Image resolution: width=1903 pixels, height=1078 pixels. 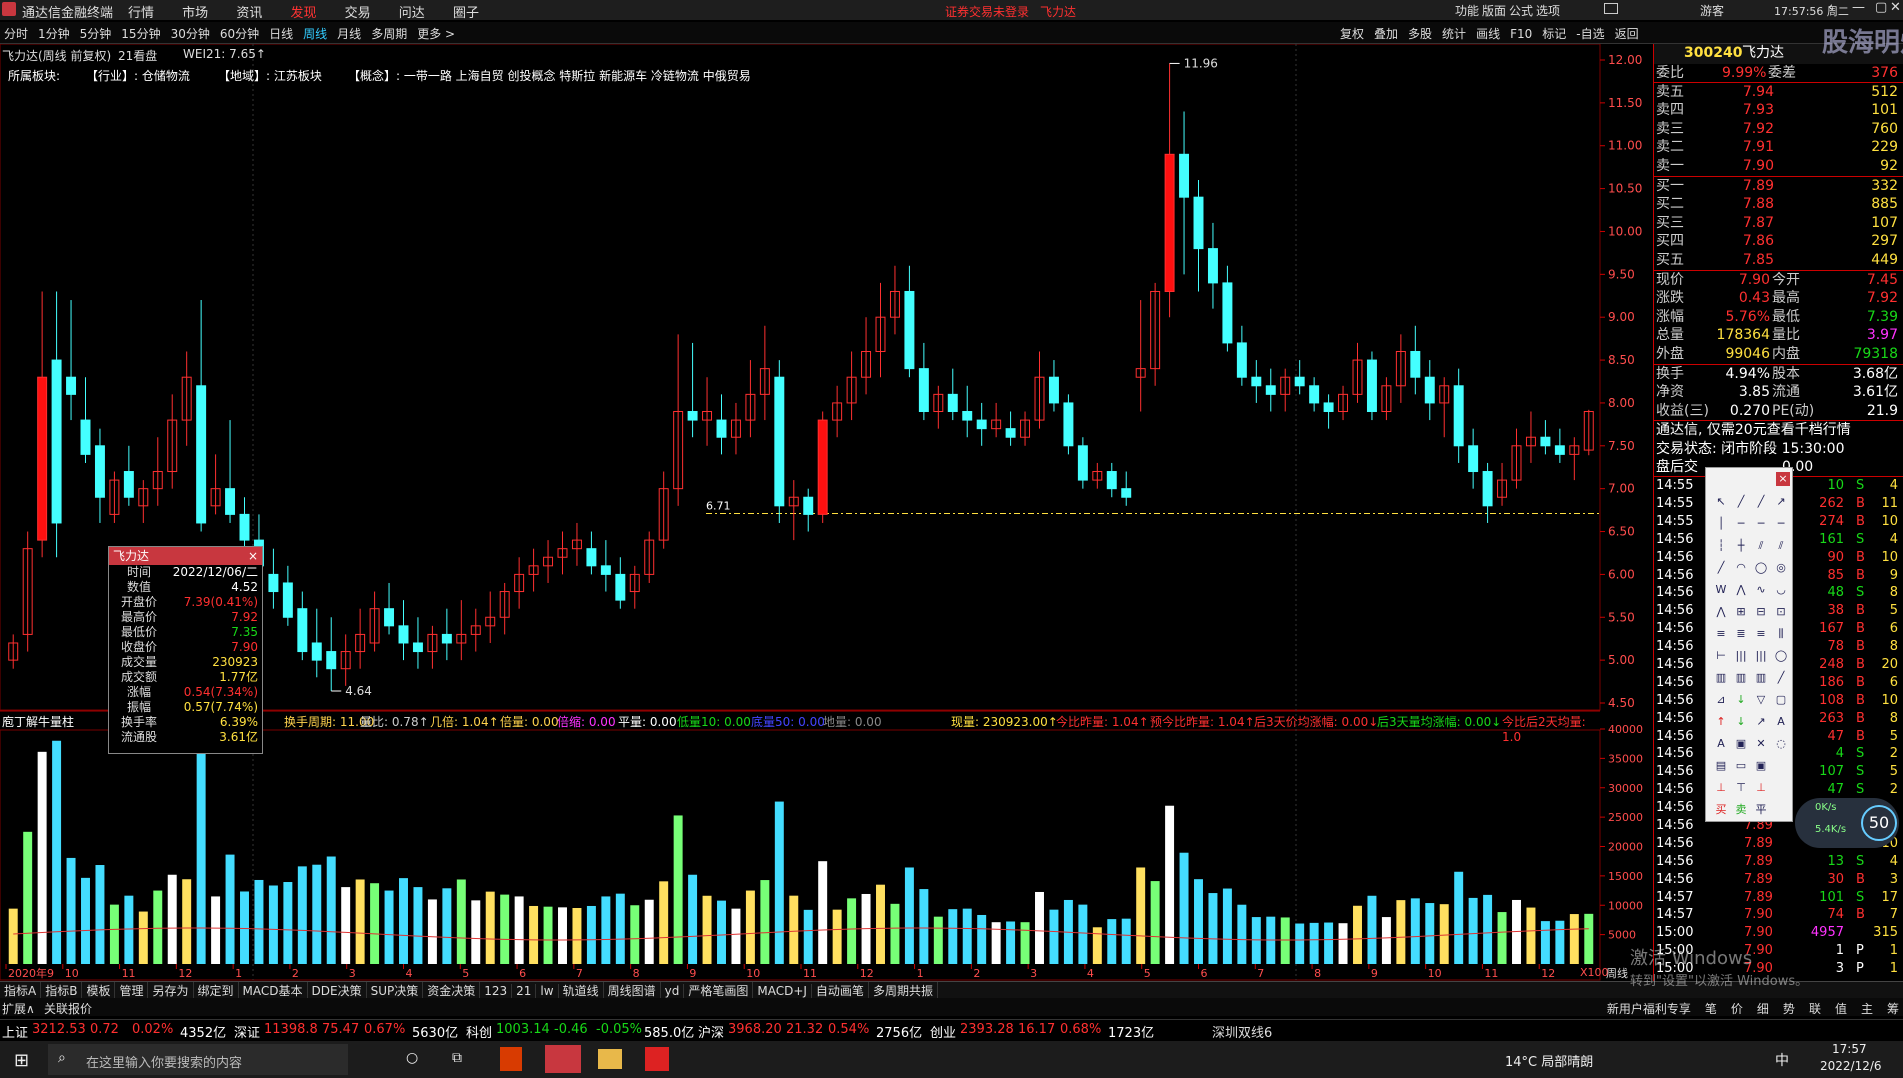 I want to click on drawing-tool-icon: ⊞, so click(x=1741, y=612).